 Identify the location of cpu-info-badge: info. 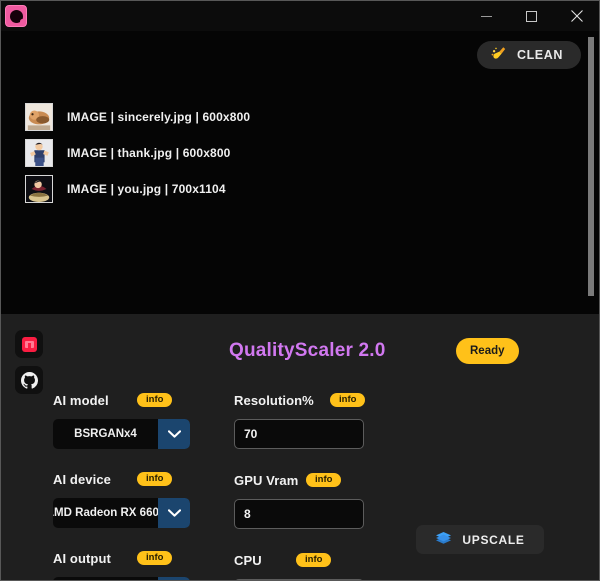
(314, 560).